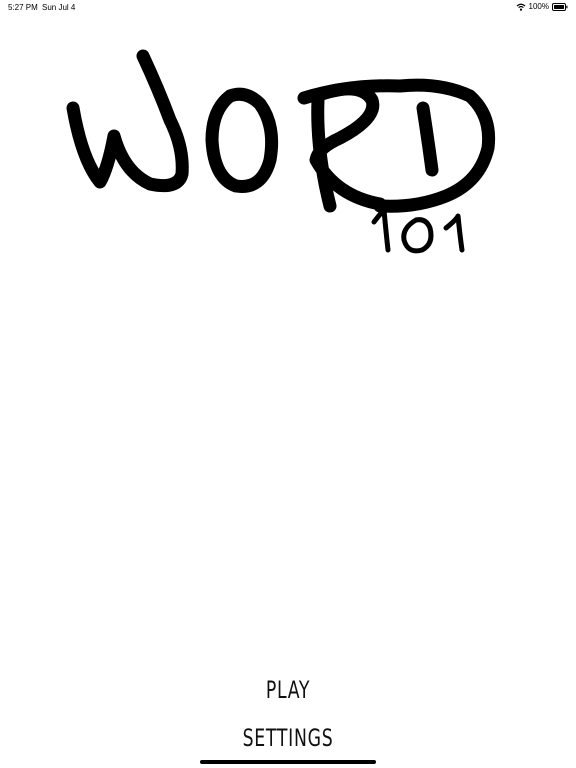 The image size is (576, 768). Describe the element at coordinates (242, 140) in the screenshot. I see `logo-letter-o` at that location.